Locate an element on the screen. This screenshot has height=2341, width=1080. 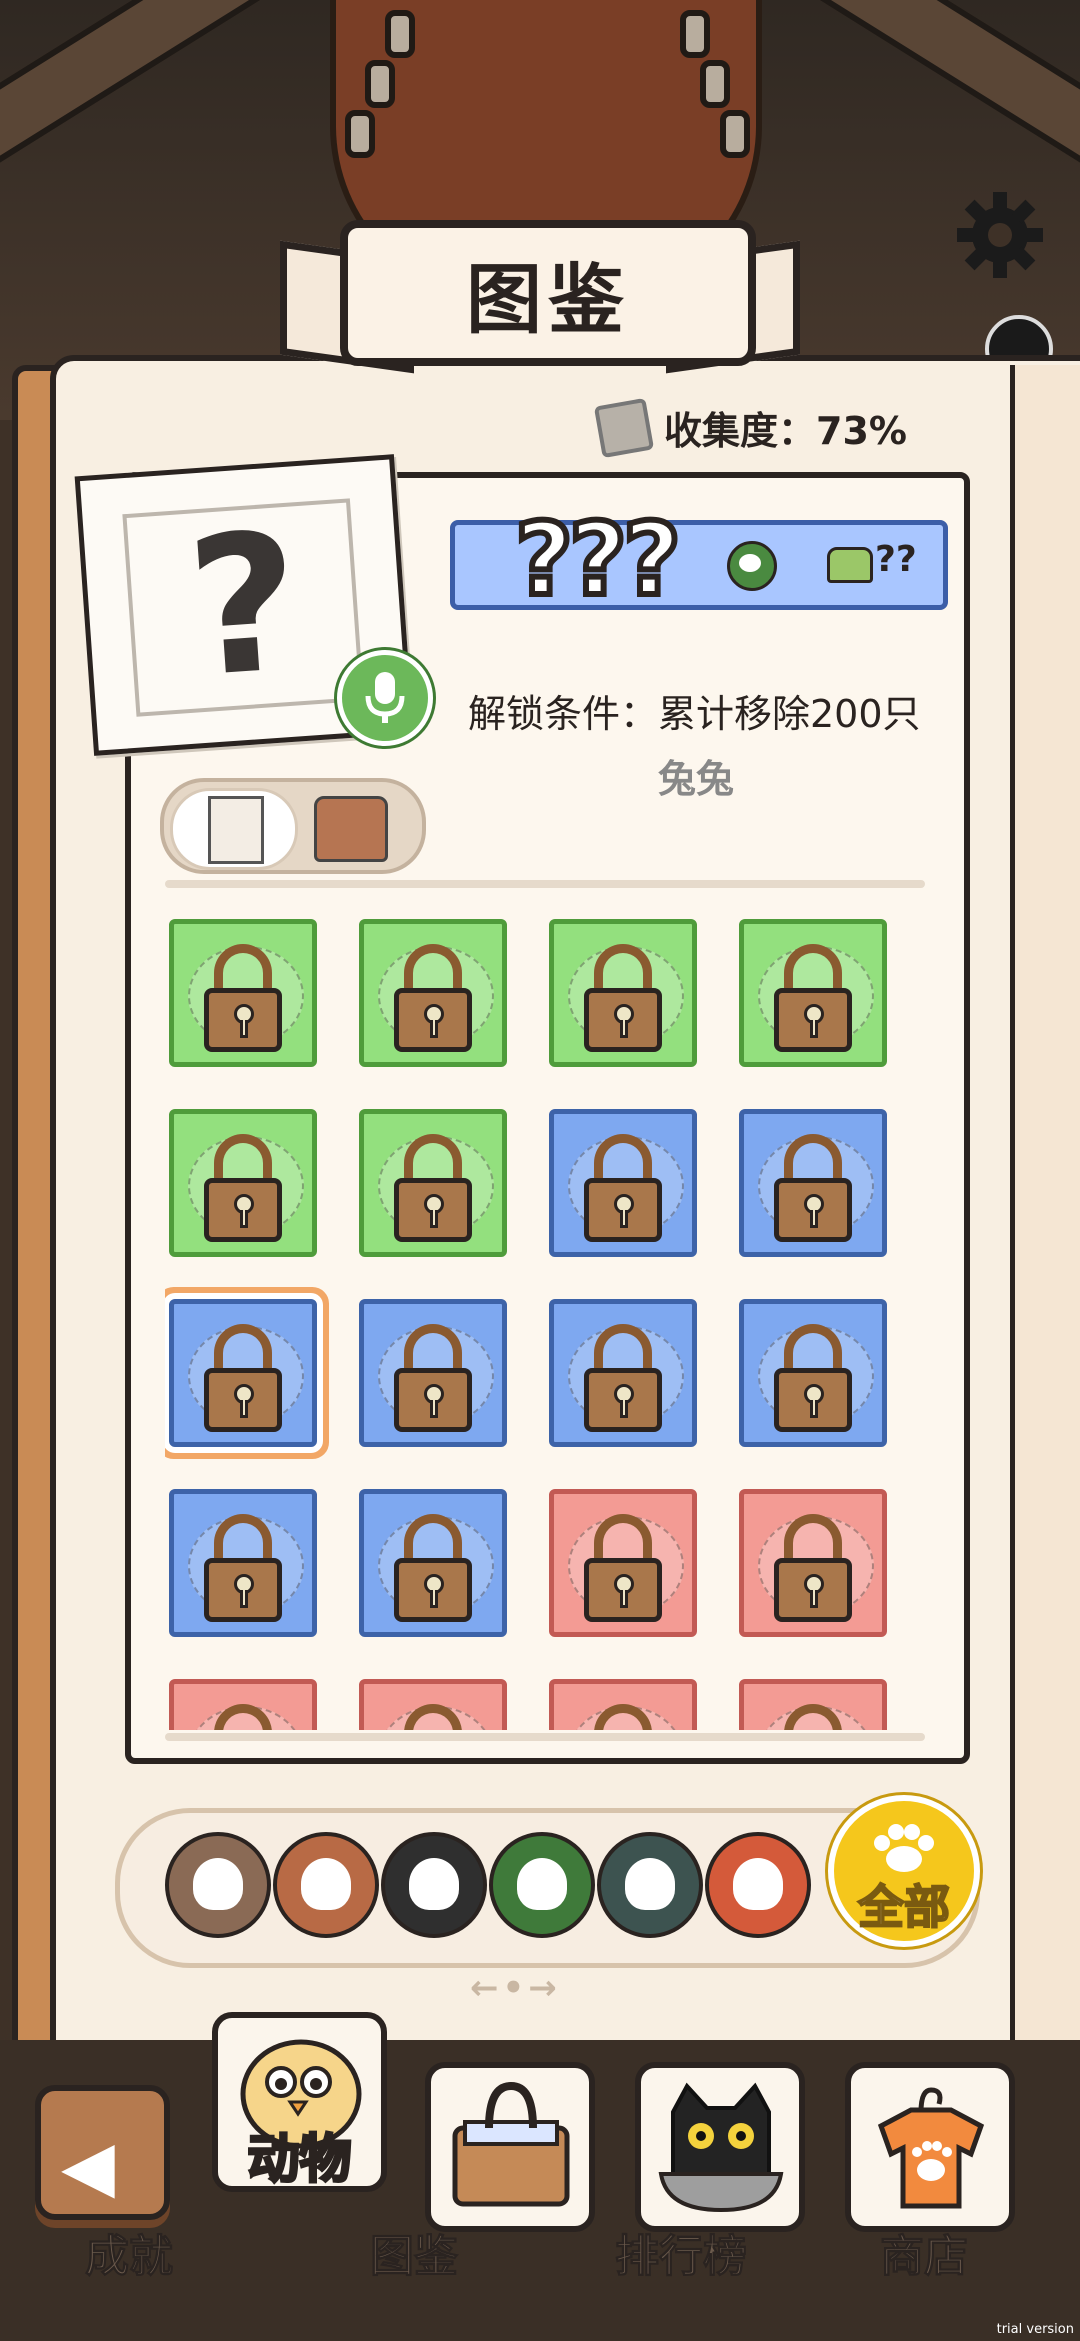
shirt-shop-icon is located at coordinates (931, 2148).